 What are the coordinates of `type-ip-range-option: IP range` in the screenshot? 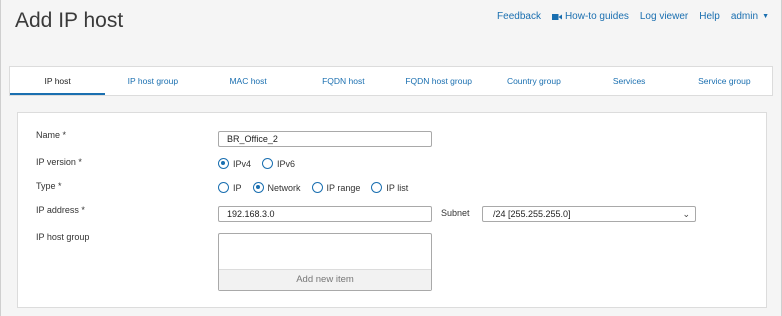 It's located at (336, 187).